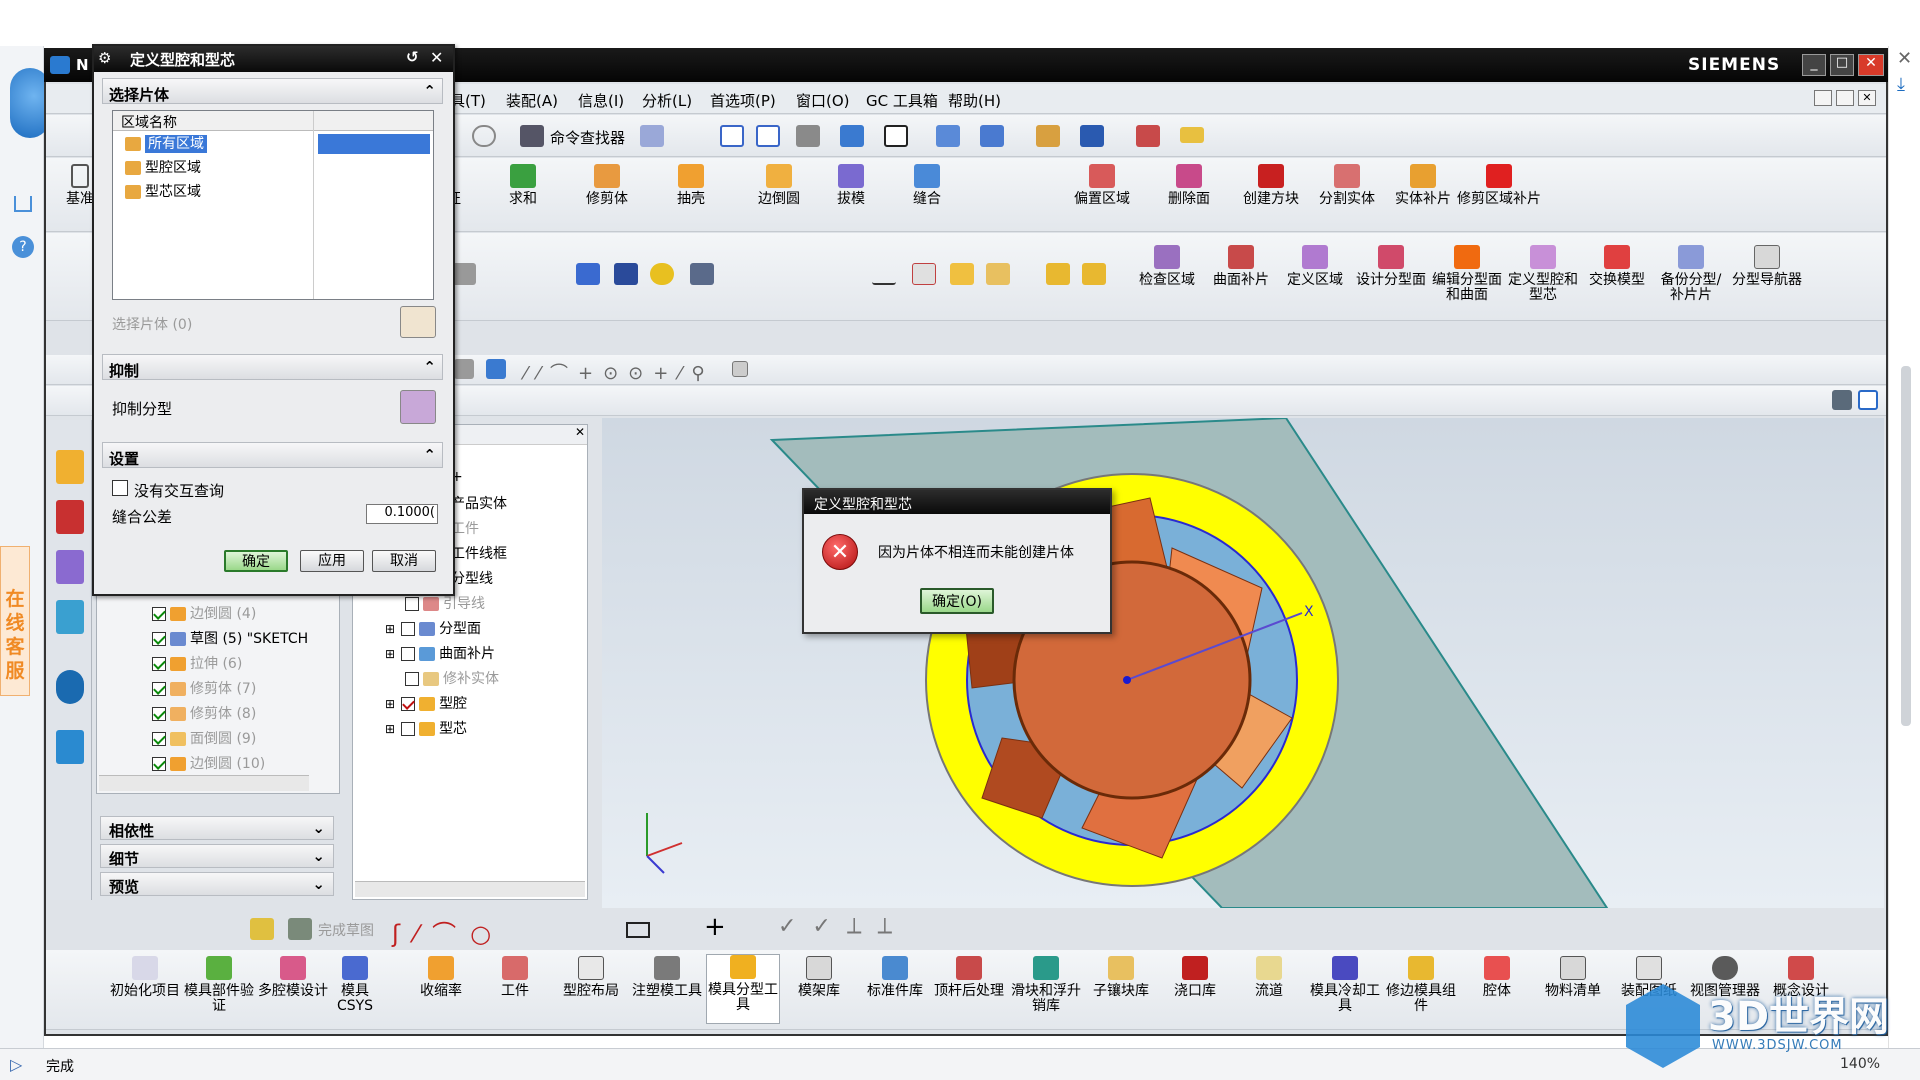 The image size is (1920, 1080). I want to click on details-panel: 细节 ⌄, so click(217, 856).